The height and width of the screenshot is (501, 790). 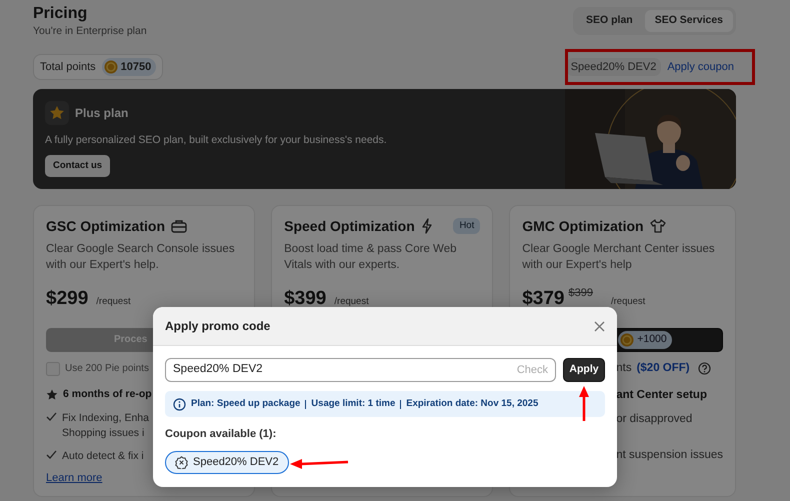 I want to click on card-title: GMC Optimization, so click(x=583, y=226).